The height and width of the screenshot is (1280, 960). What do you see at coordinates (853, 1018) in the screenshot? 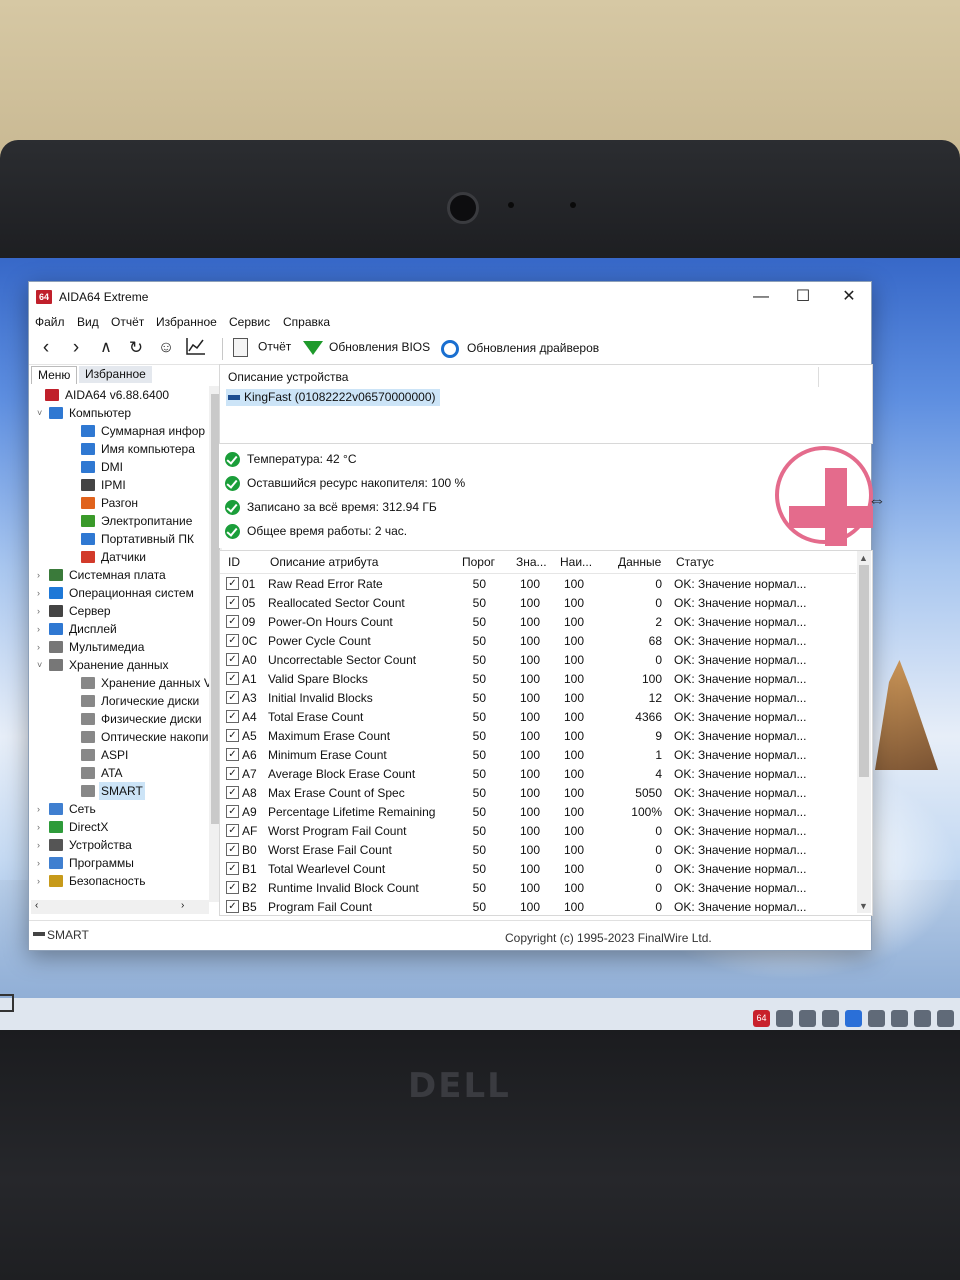
I see `bluetooth-icon` at bounding box center [853, 1018].